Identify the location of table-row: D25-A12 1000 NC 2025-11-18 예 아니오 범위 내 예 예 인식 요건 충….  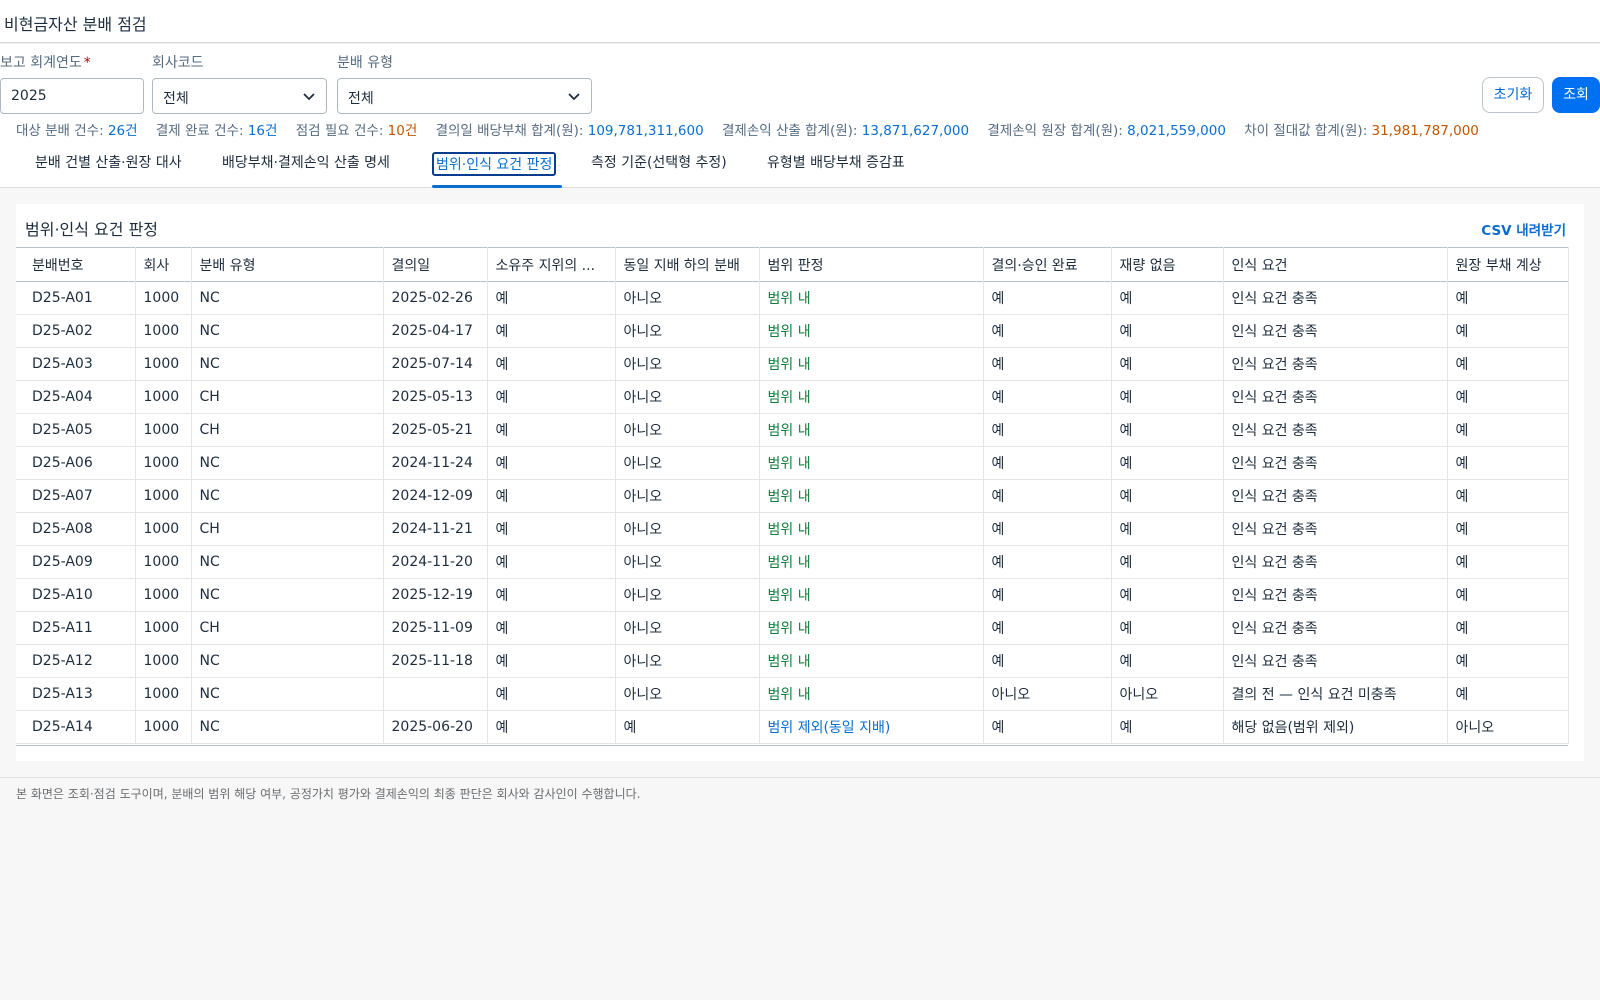
(792, 661).